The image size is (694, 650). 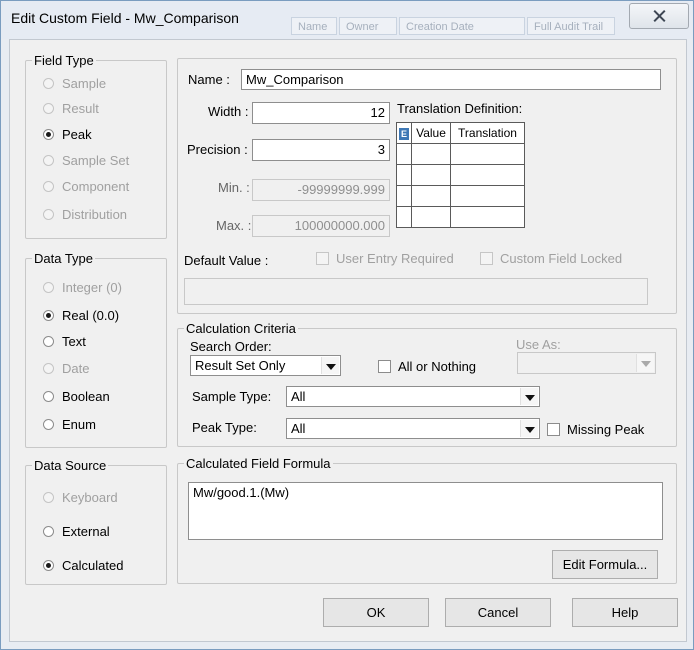 What do you see at coordinates (498, 612) in the screenshot?
I see `cancel-button: Cancel` at bounding box center [498, 612].